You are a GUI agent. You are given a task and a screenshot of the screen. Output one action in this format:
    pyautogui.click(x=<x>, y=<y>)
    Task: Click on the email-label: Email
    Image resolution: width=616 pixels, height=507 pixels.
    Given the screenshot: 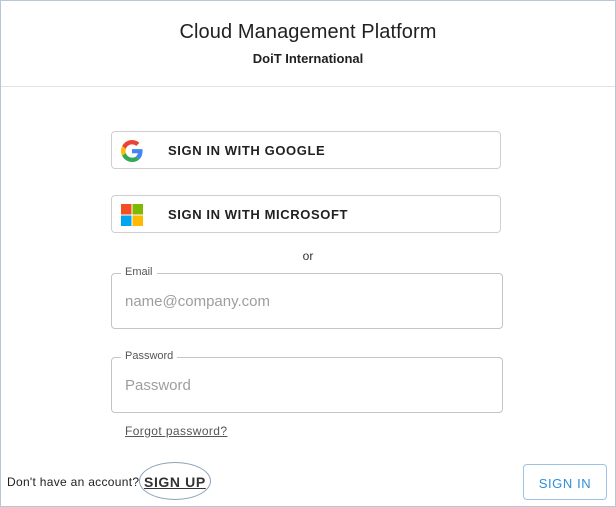 What is the action you would take?
    pyautogui.click(x=139, y=272)
    